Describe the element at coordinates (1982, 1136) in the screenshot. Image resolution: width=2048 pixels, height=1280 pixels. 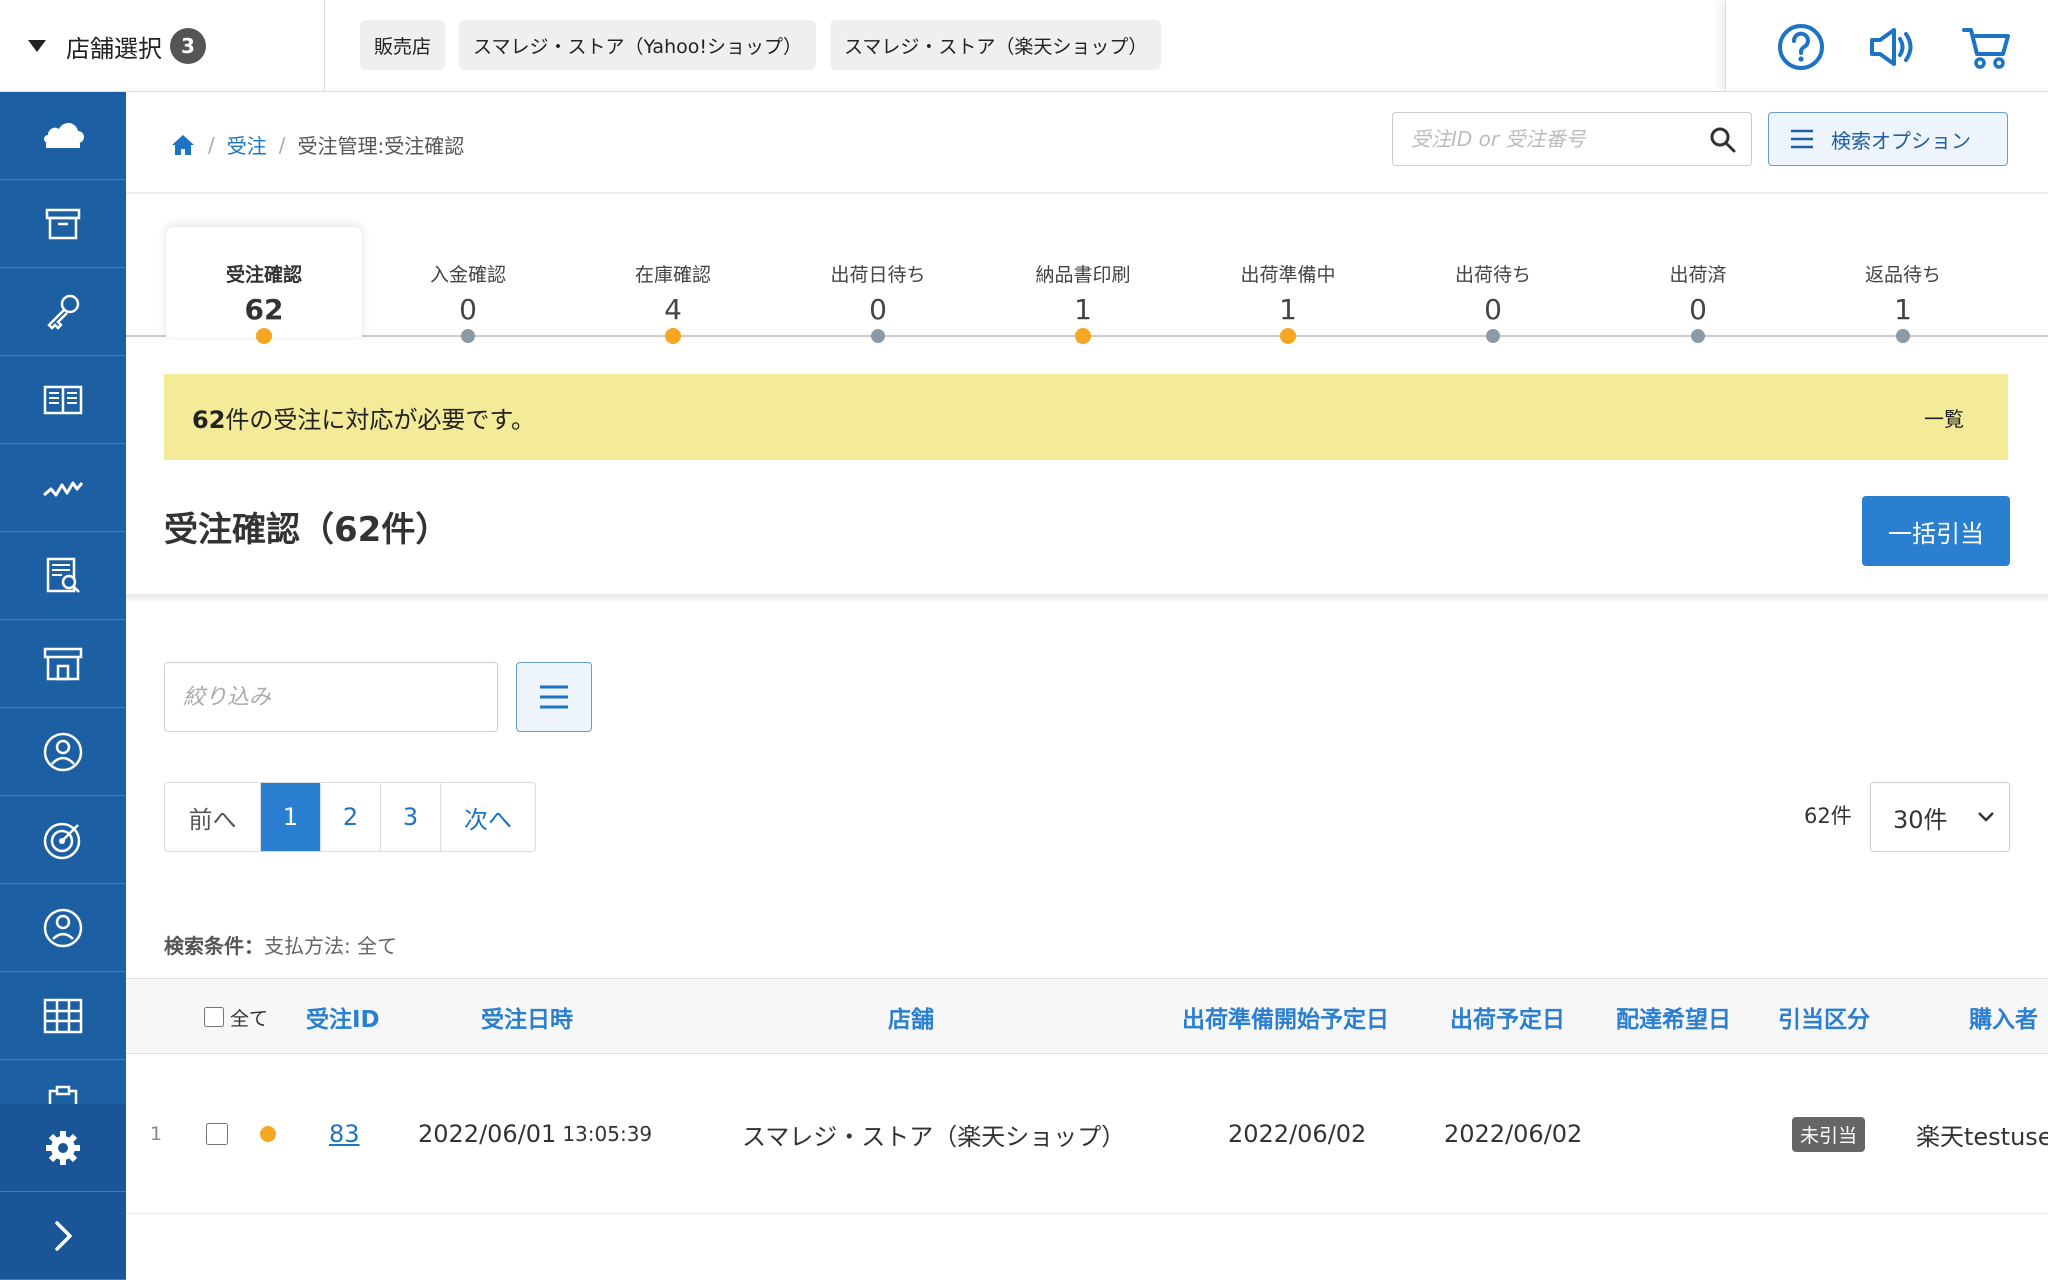
I see `row-buyer: 楽天testuse` at that location.